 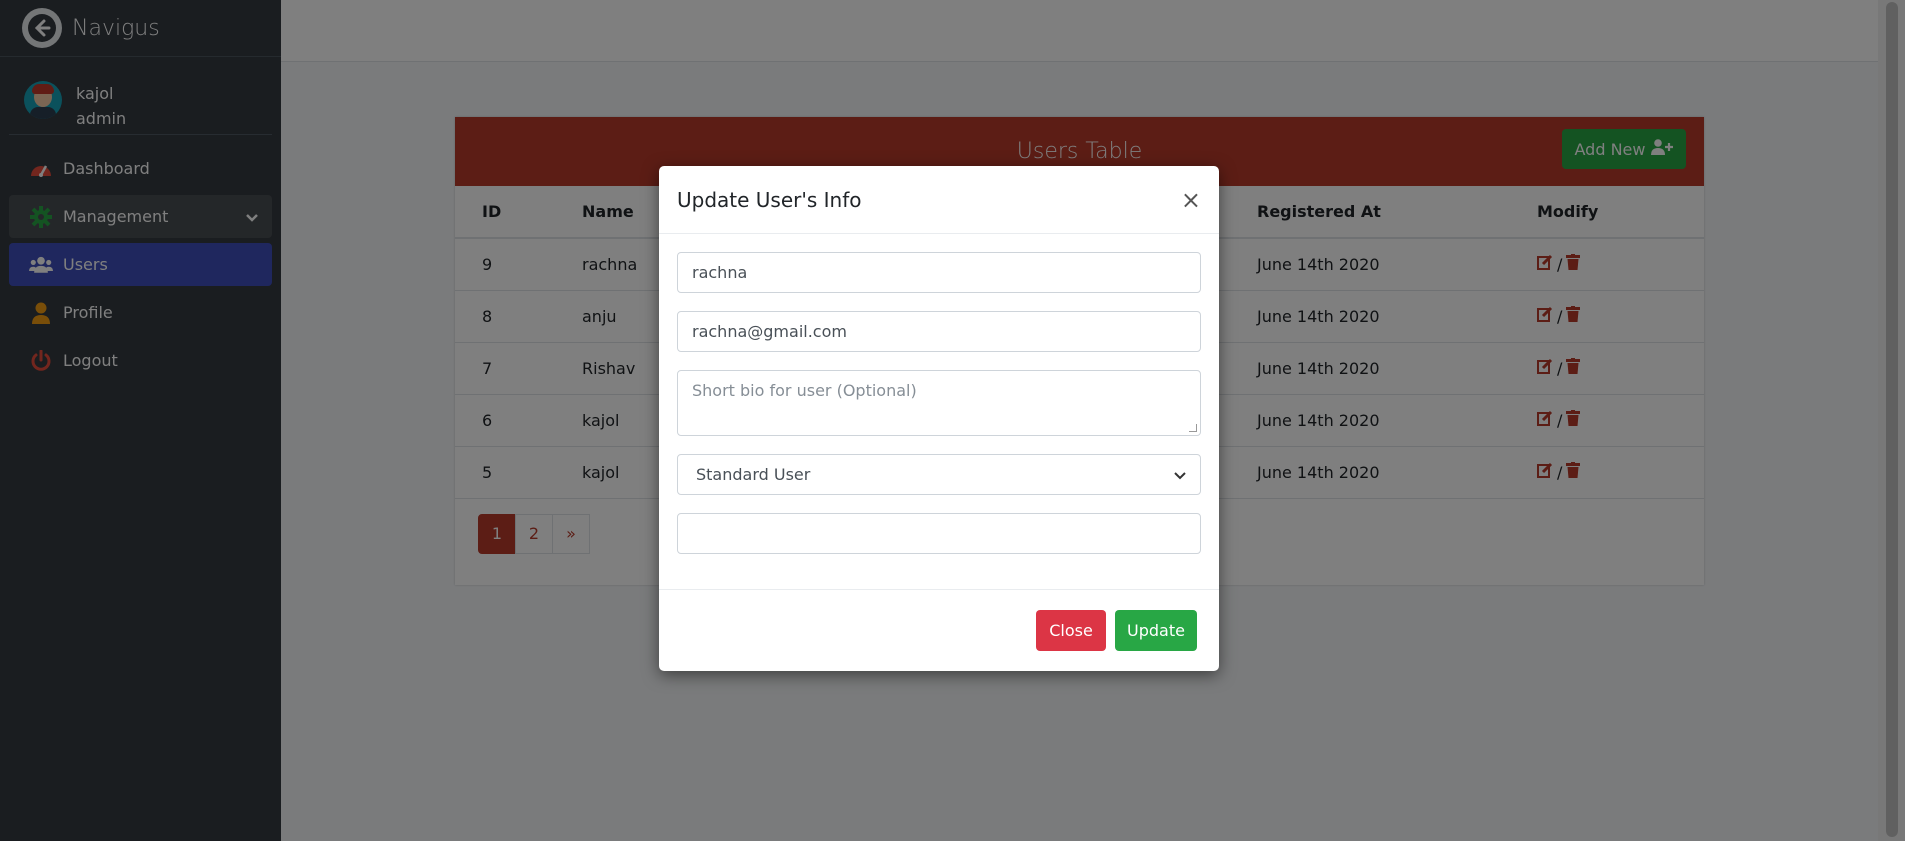 What do you see at coordinates (939, 200) in the screenshot?
I see `modal-header: Update User's Info ×` at bounding box center [939, 200].